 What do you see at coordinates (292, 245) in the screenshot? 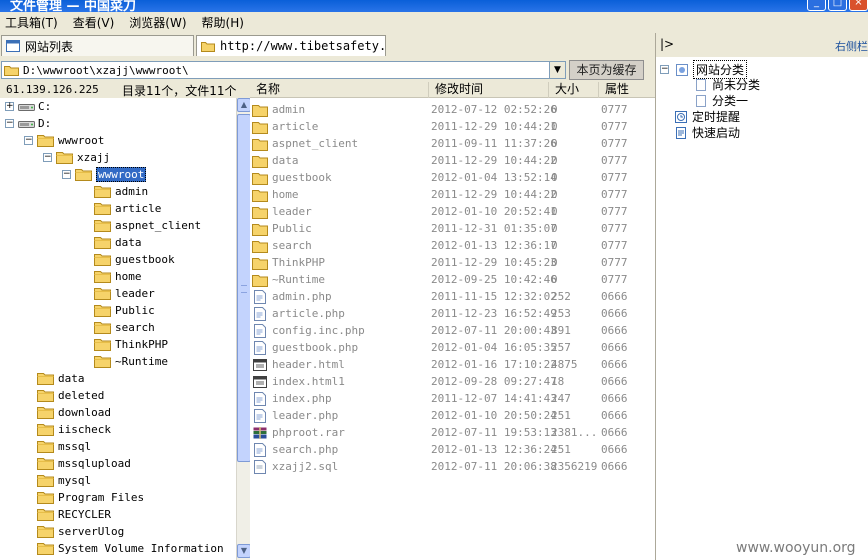
I see `file-name: search` at bounding box center [292, 245].